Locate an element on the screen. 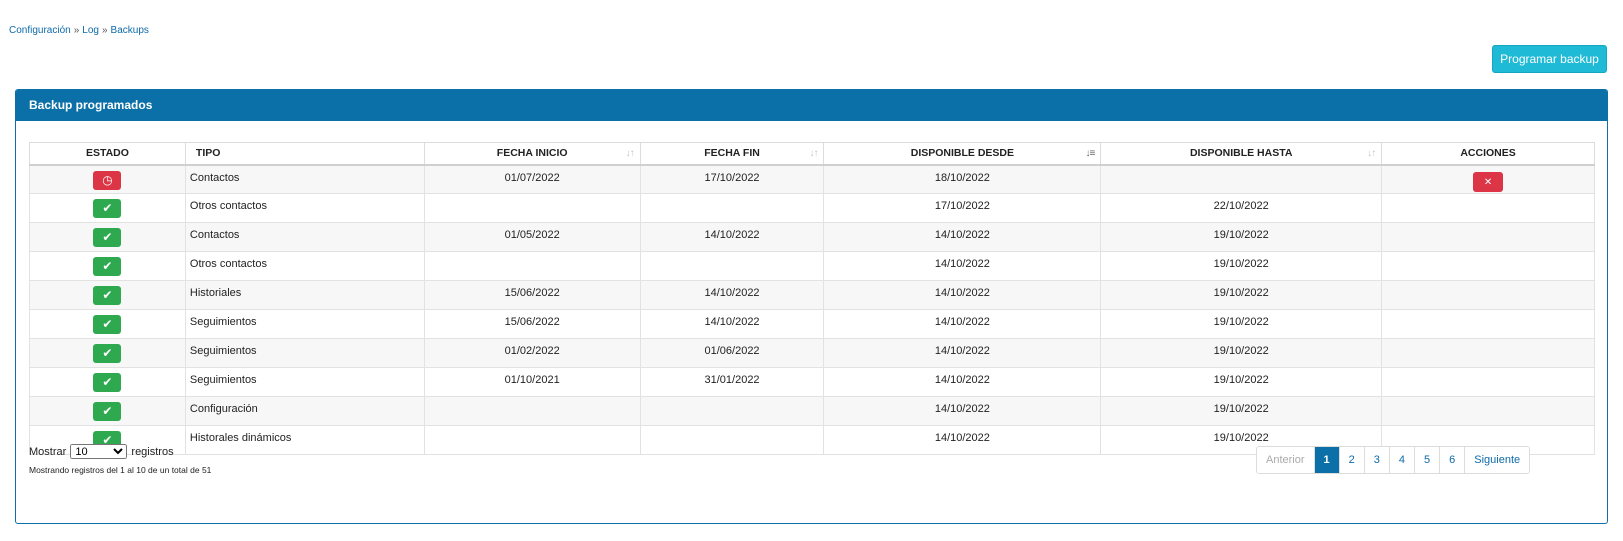  pagination: Anterior 1 2 3 4 5 6 Siguiente is located at coordinates (1393, 460).